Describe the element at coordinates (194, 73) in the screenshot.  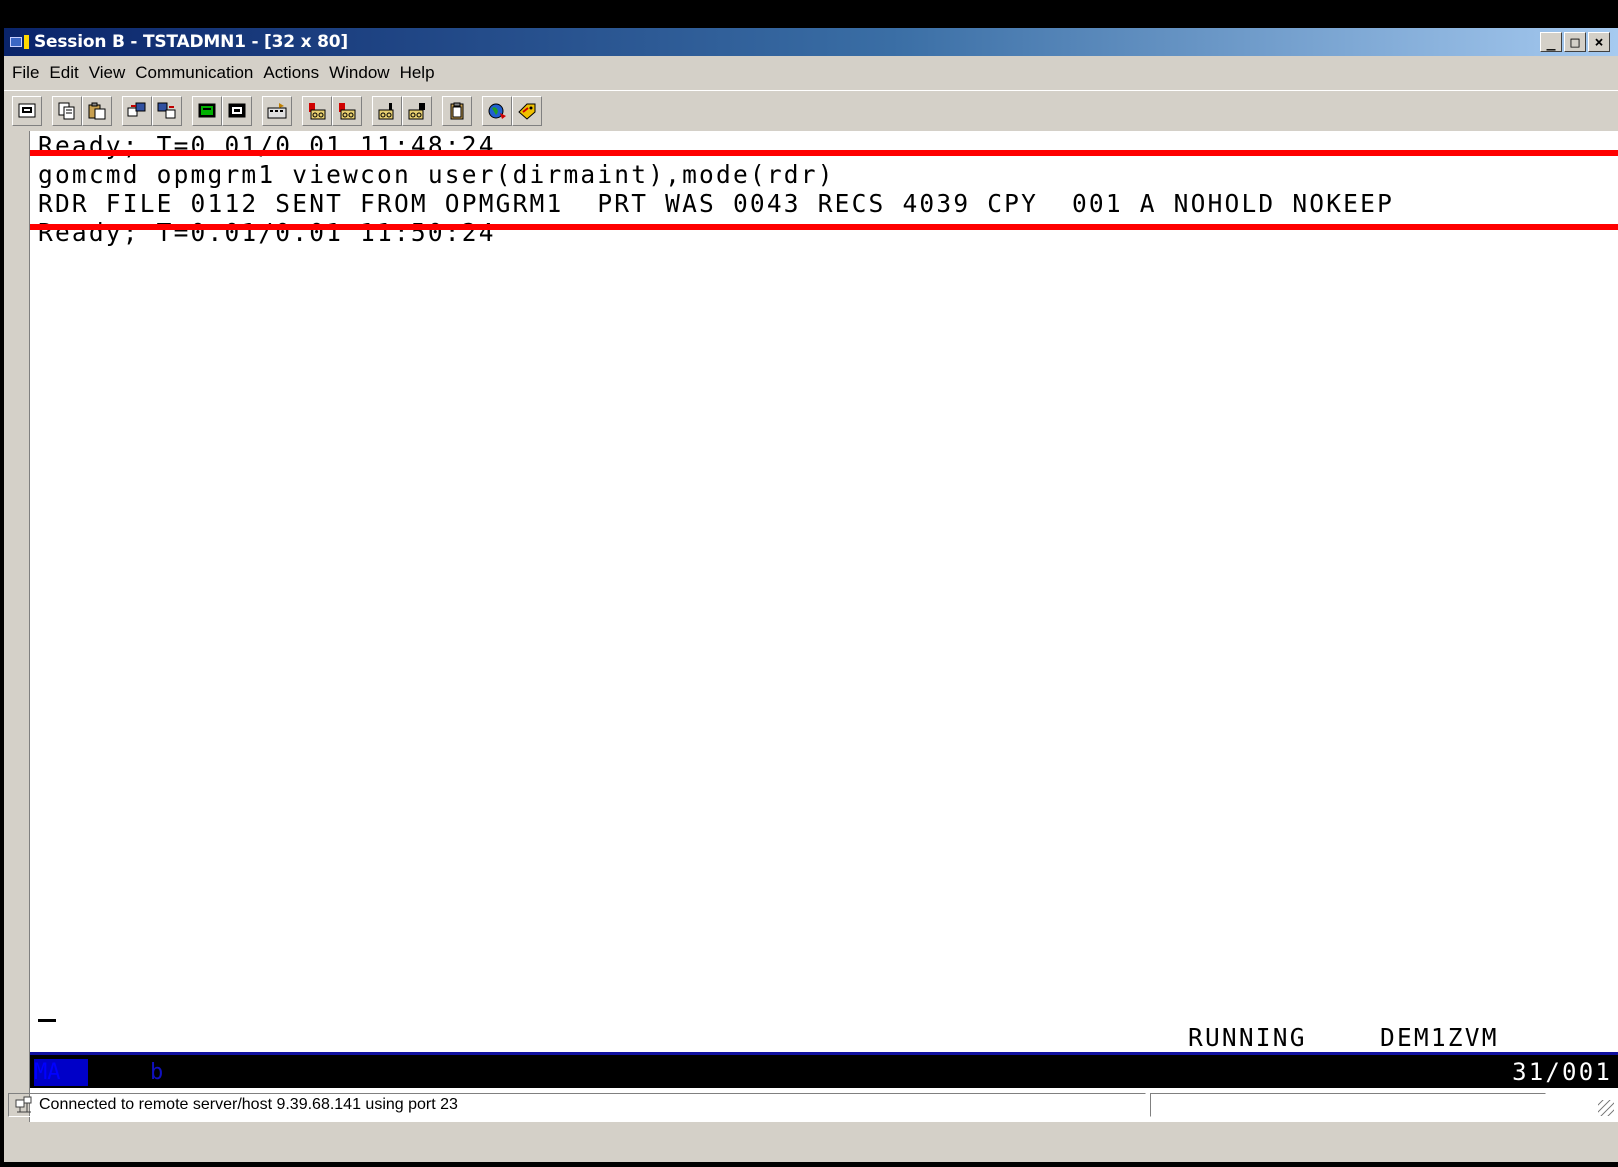
I see `menu-communication: Communication` at that location.